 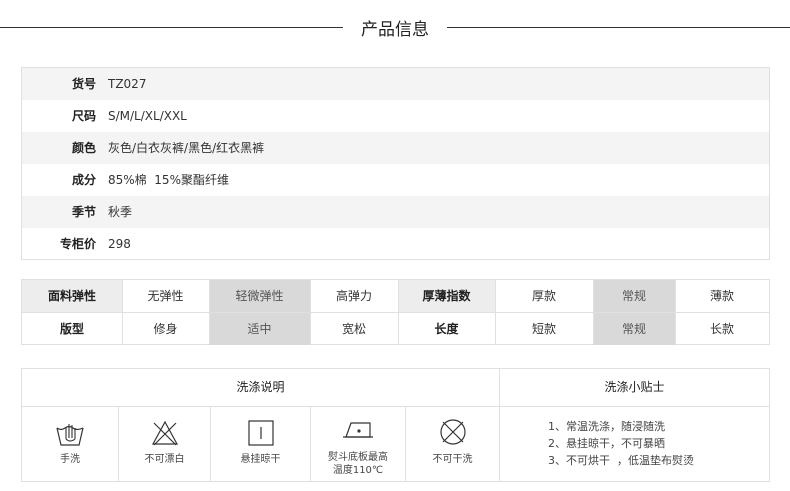 I want to click on wash-icon-label-line: 熨斗底板最高, so click(x=358, y=457).